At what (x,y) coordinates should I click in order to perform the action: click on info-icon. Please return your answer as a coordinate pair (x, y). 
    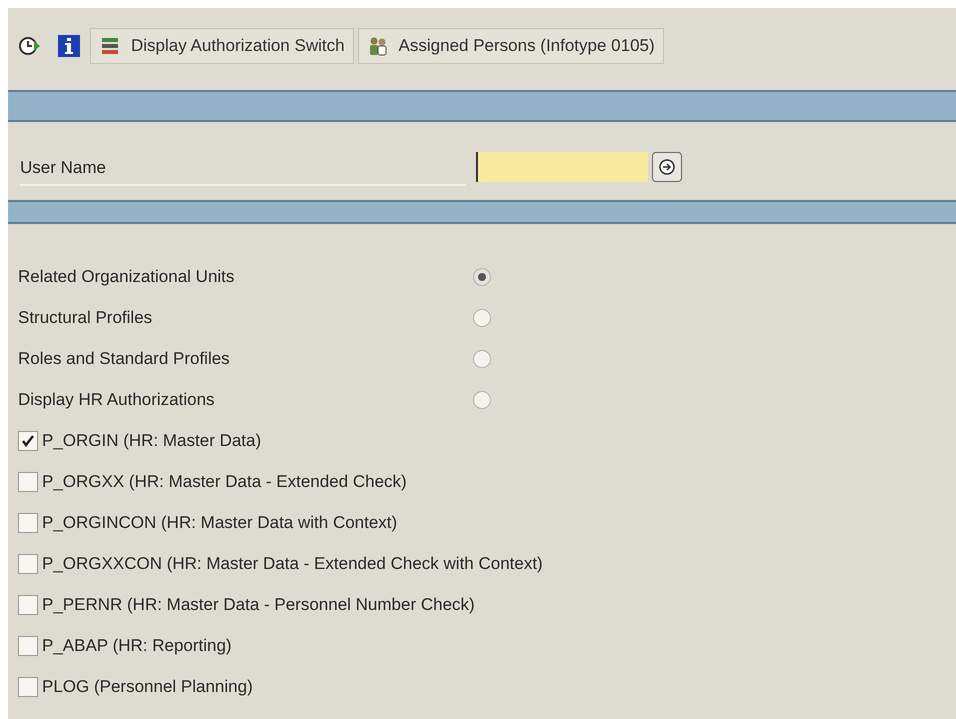
    Looking at the image, I should click on (69, 46).